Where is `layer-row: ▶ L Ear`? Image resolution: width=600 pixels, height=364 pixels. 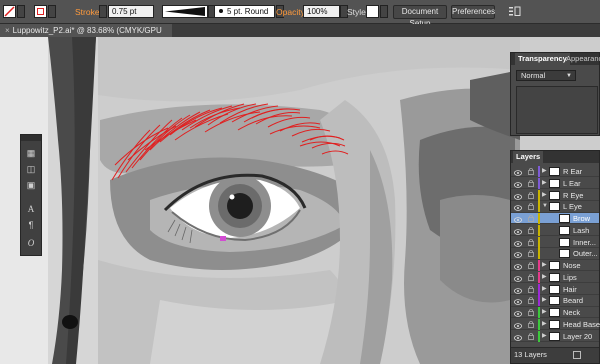
layer-row: ▶ L Ear is located at coordinates (555, 183).